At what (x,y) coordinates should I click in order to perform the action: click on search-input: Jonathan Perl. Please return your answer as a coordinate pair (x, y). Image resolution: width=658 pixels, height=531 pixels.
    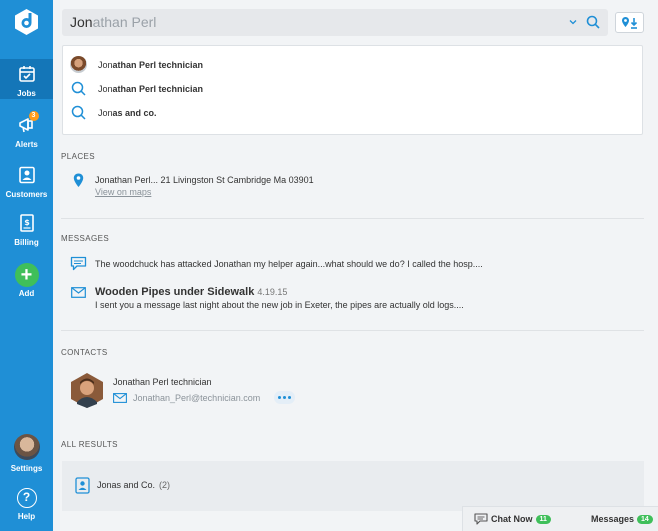
    Looking at the image, I should click on (335, 22).